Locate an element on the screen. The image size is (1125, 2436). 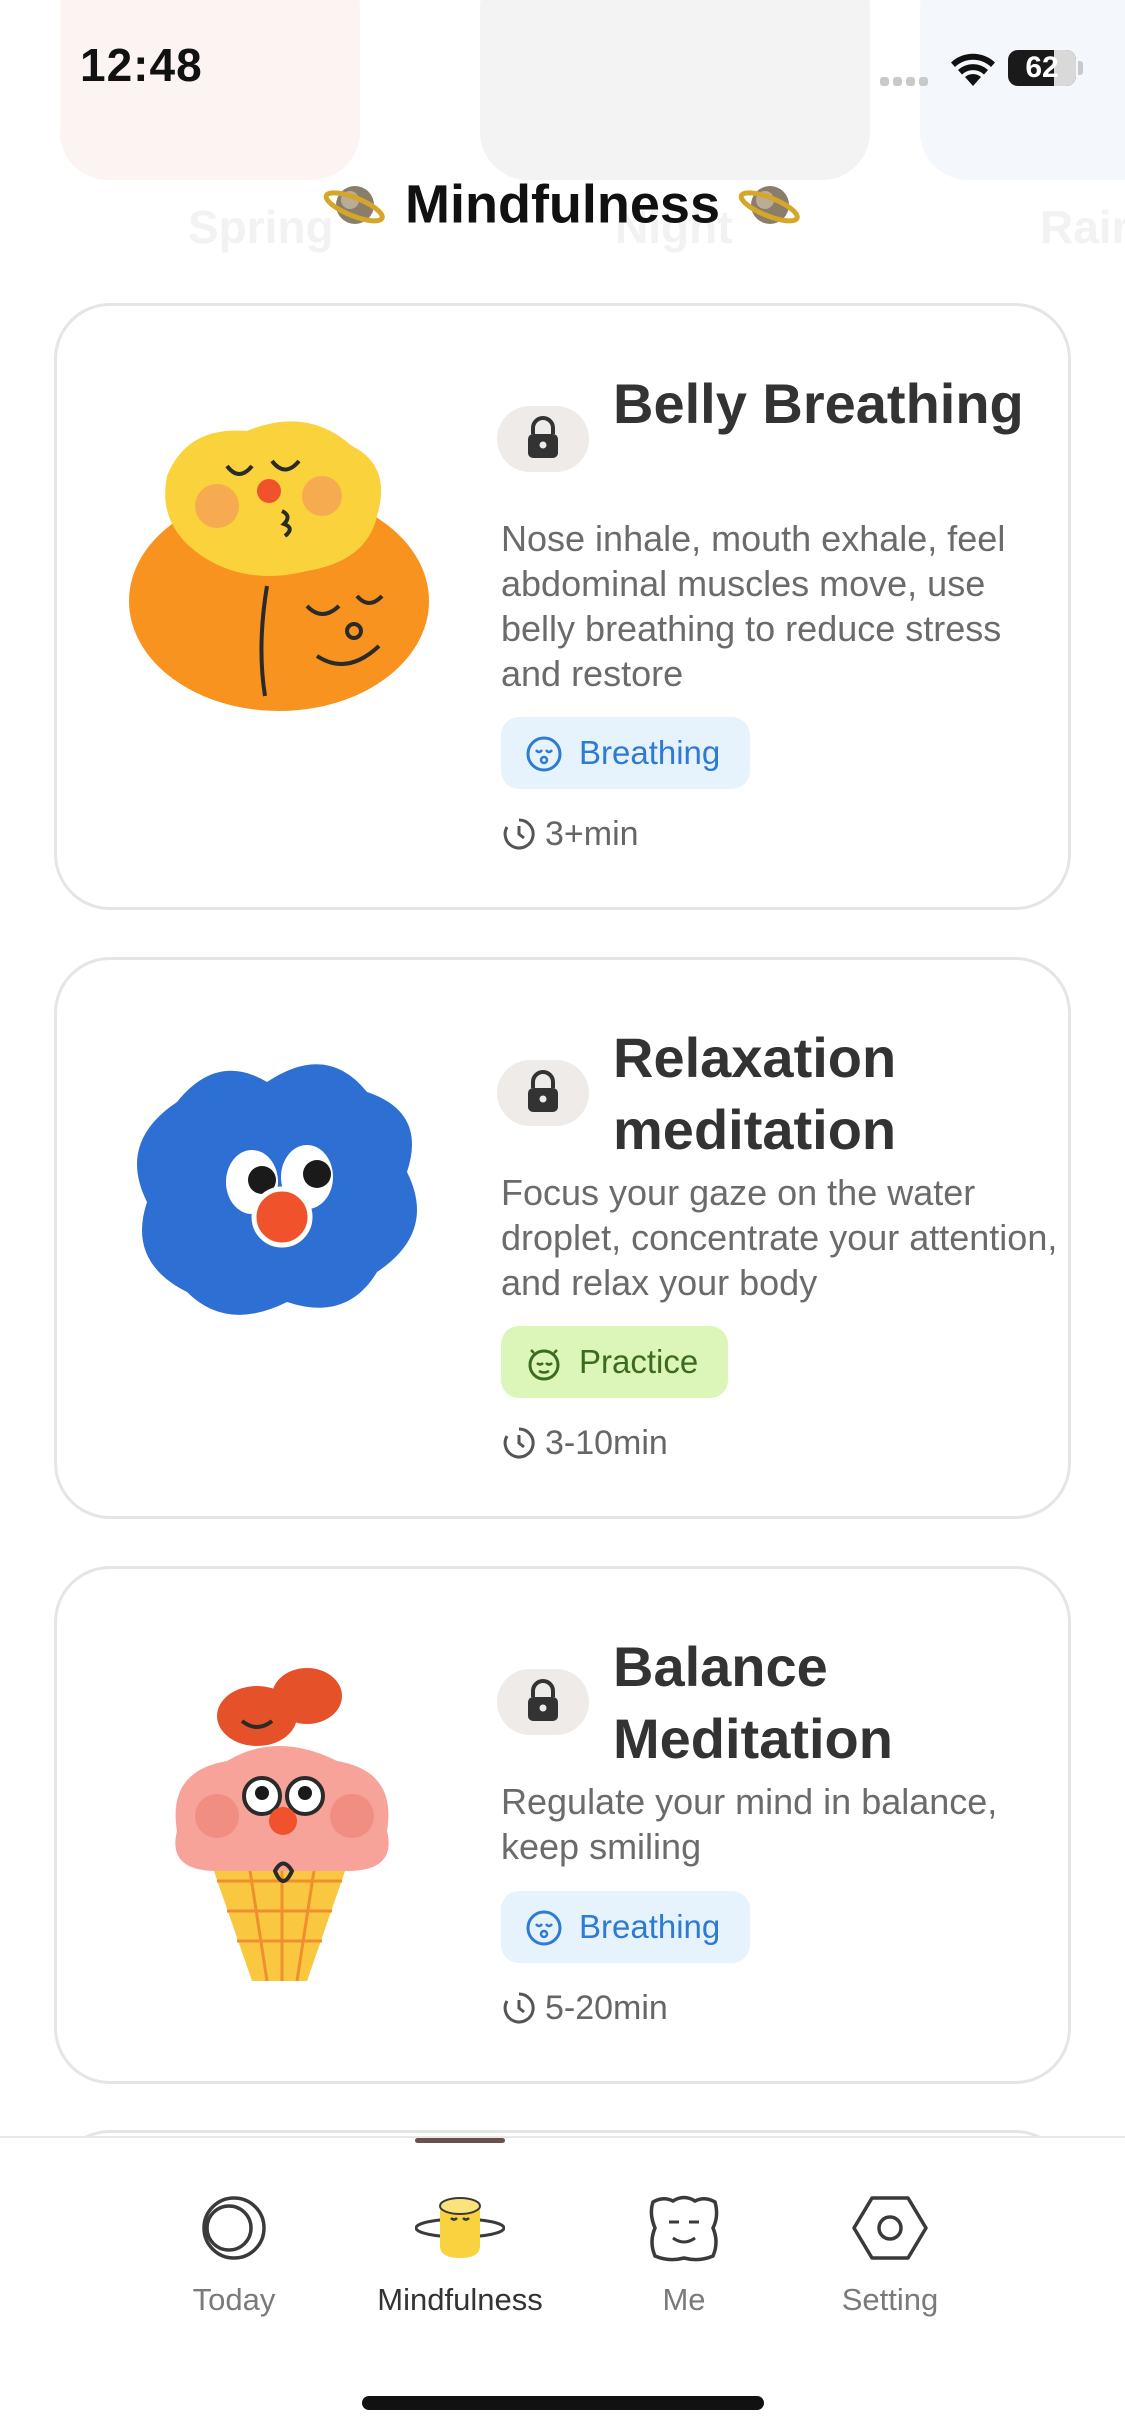
ice-cream-illustration is located at coordinates (282, 1824).